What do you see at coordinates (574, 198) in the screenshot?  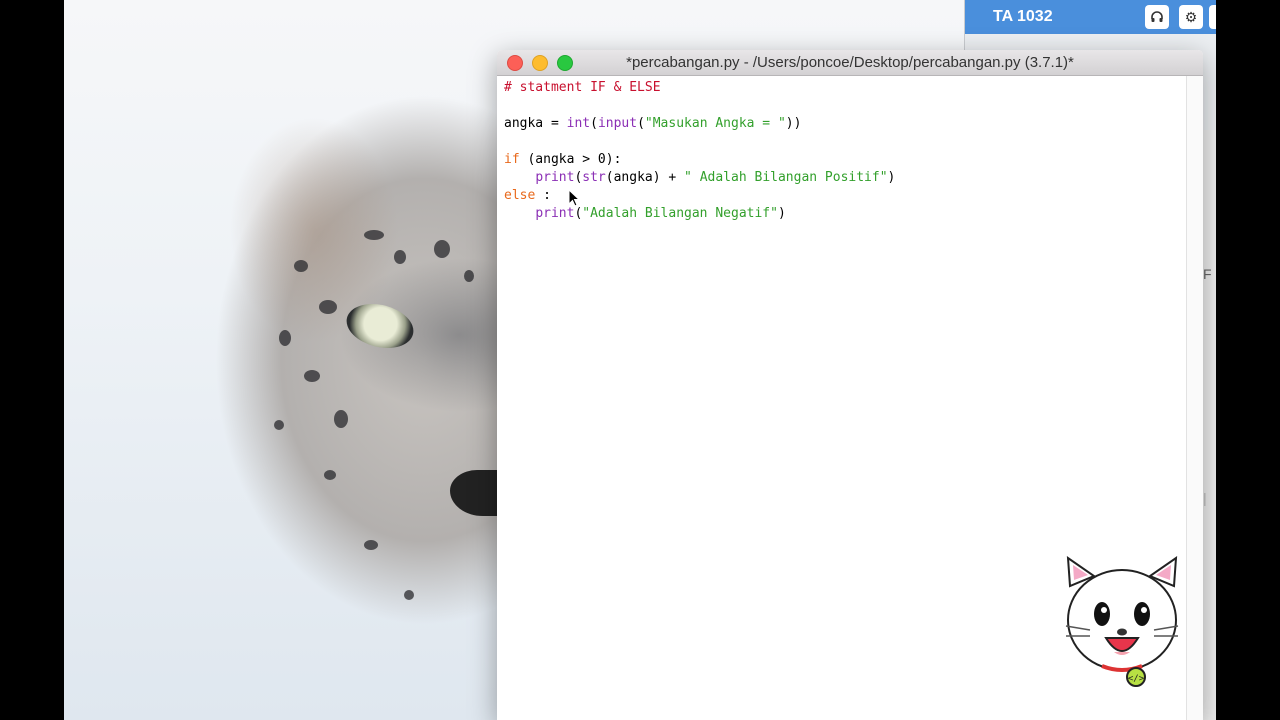 I see `mouse-pointer-icon` at bounding box center [574, 198].